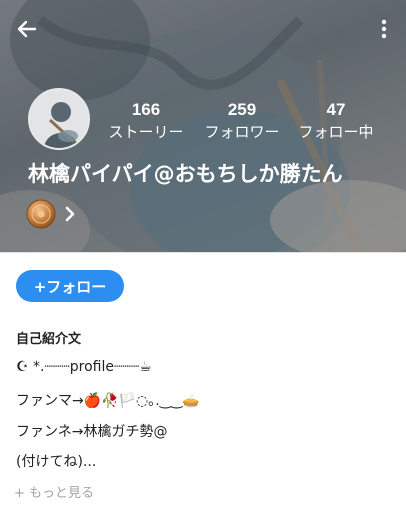 This screenshot has width=406, height=512. Describe the element at coordinates (185, 174) in the screenshot. I see `username: 林檎パイパイ@おもちしか勝たん` at that location.